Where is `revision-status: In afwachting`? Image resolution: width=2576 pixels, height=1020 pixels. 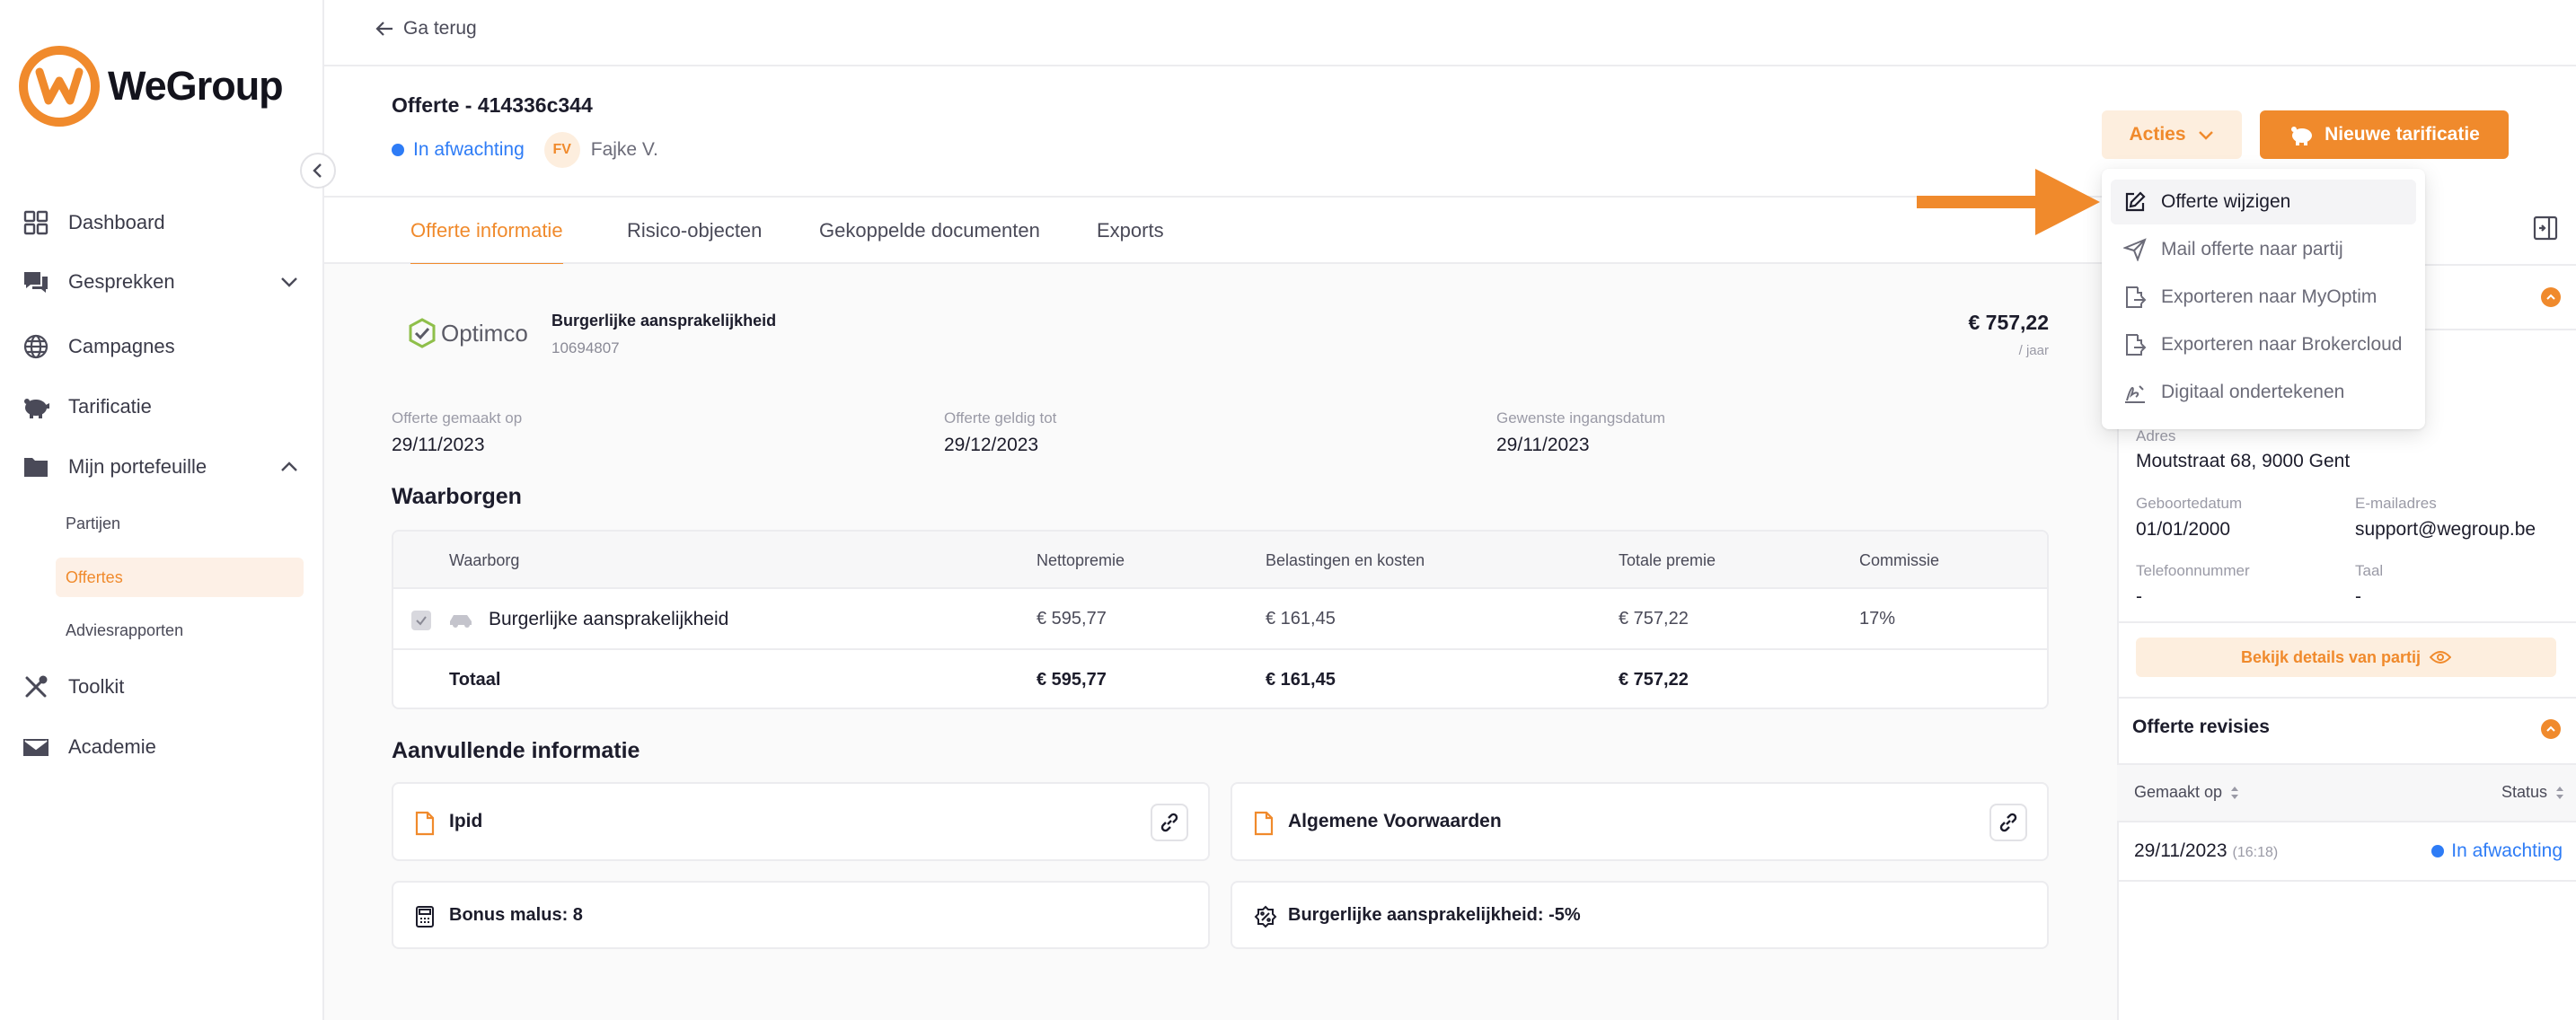
revision-status: In afwachting is located at coordinates (2497, 851).